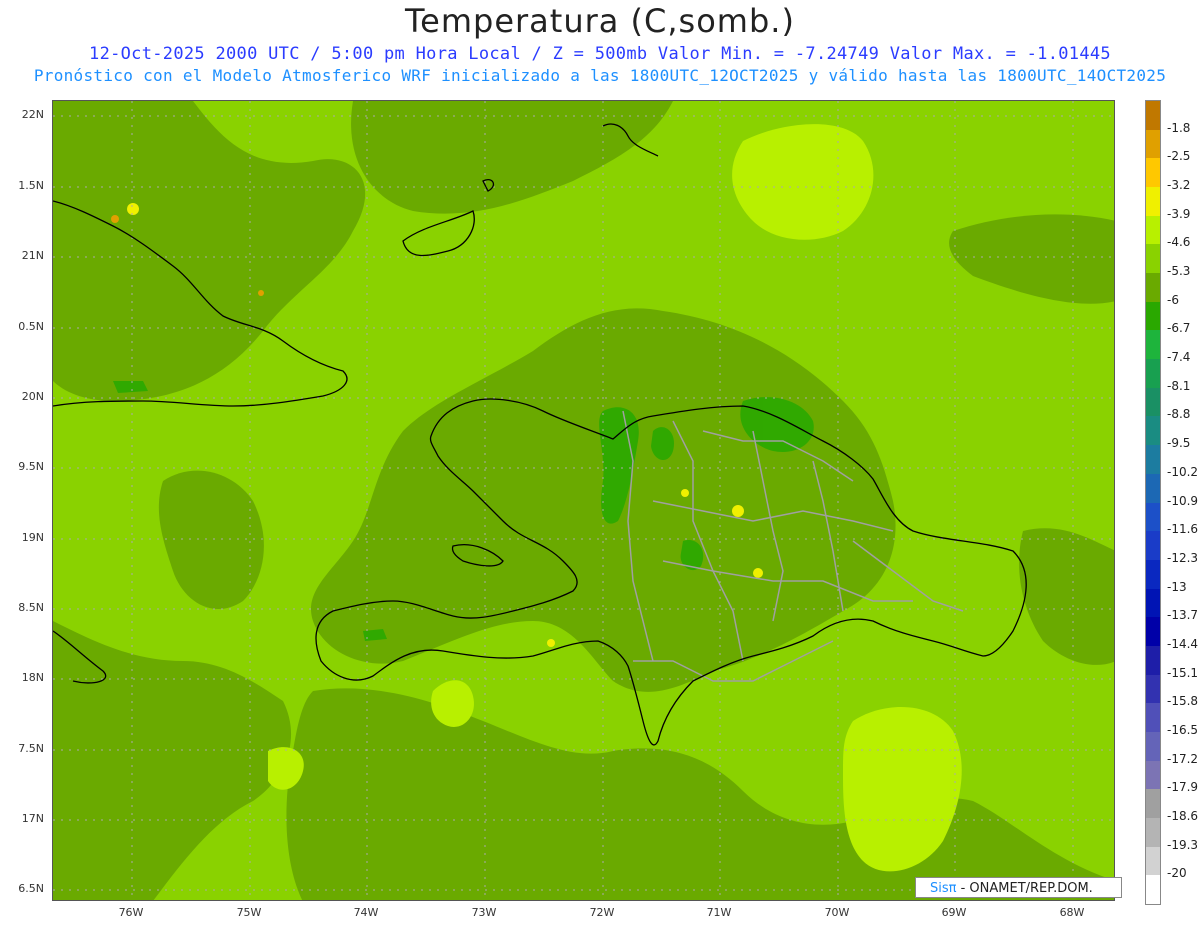 The width and height of the screenshot is (1200, 927). I want to click on credit-text: - ONAMET/REP.DOM., so click(1024, 888).